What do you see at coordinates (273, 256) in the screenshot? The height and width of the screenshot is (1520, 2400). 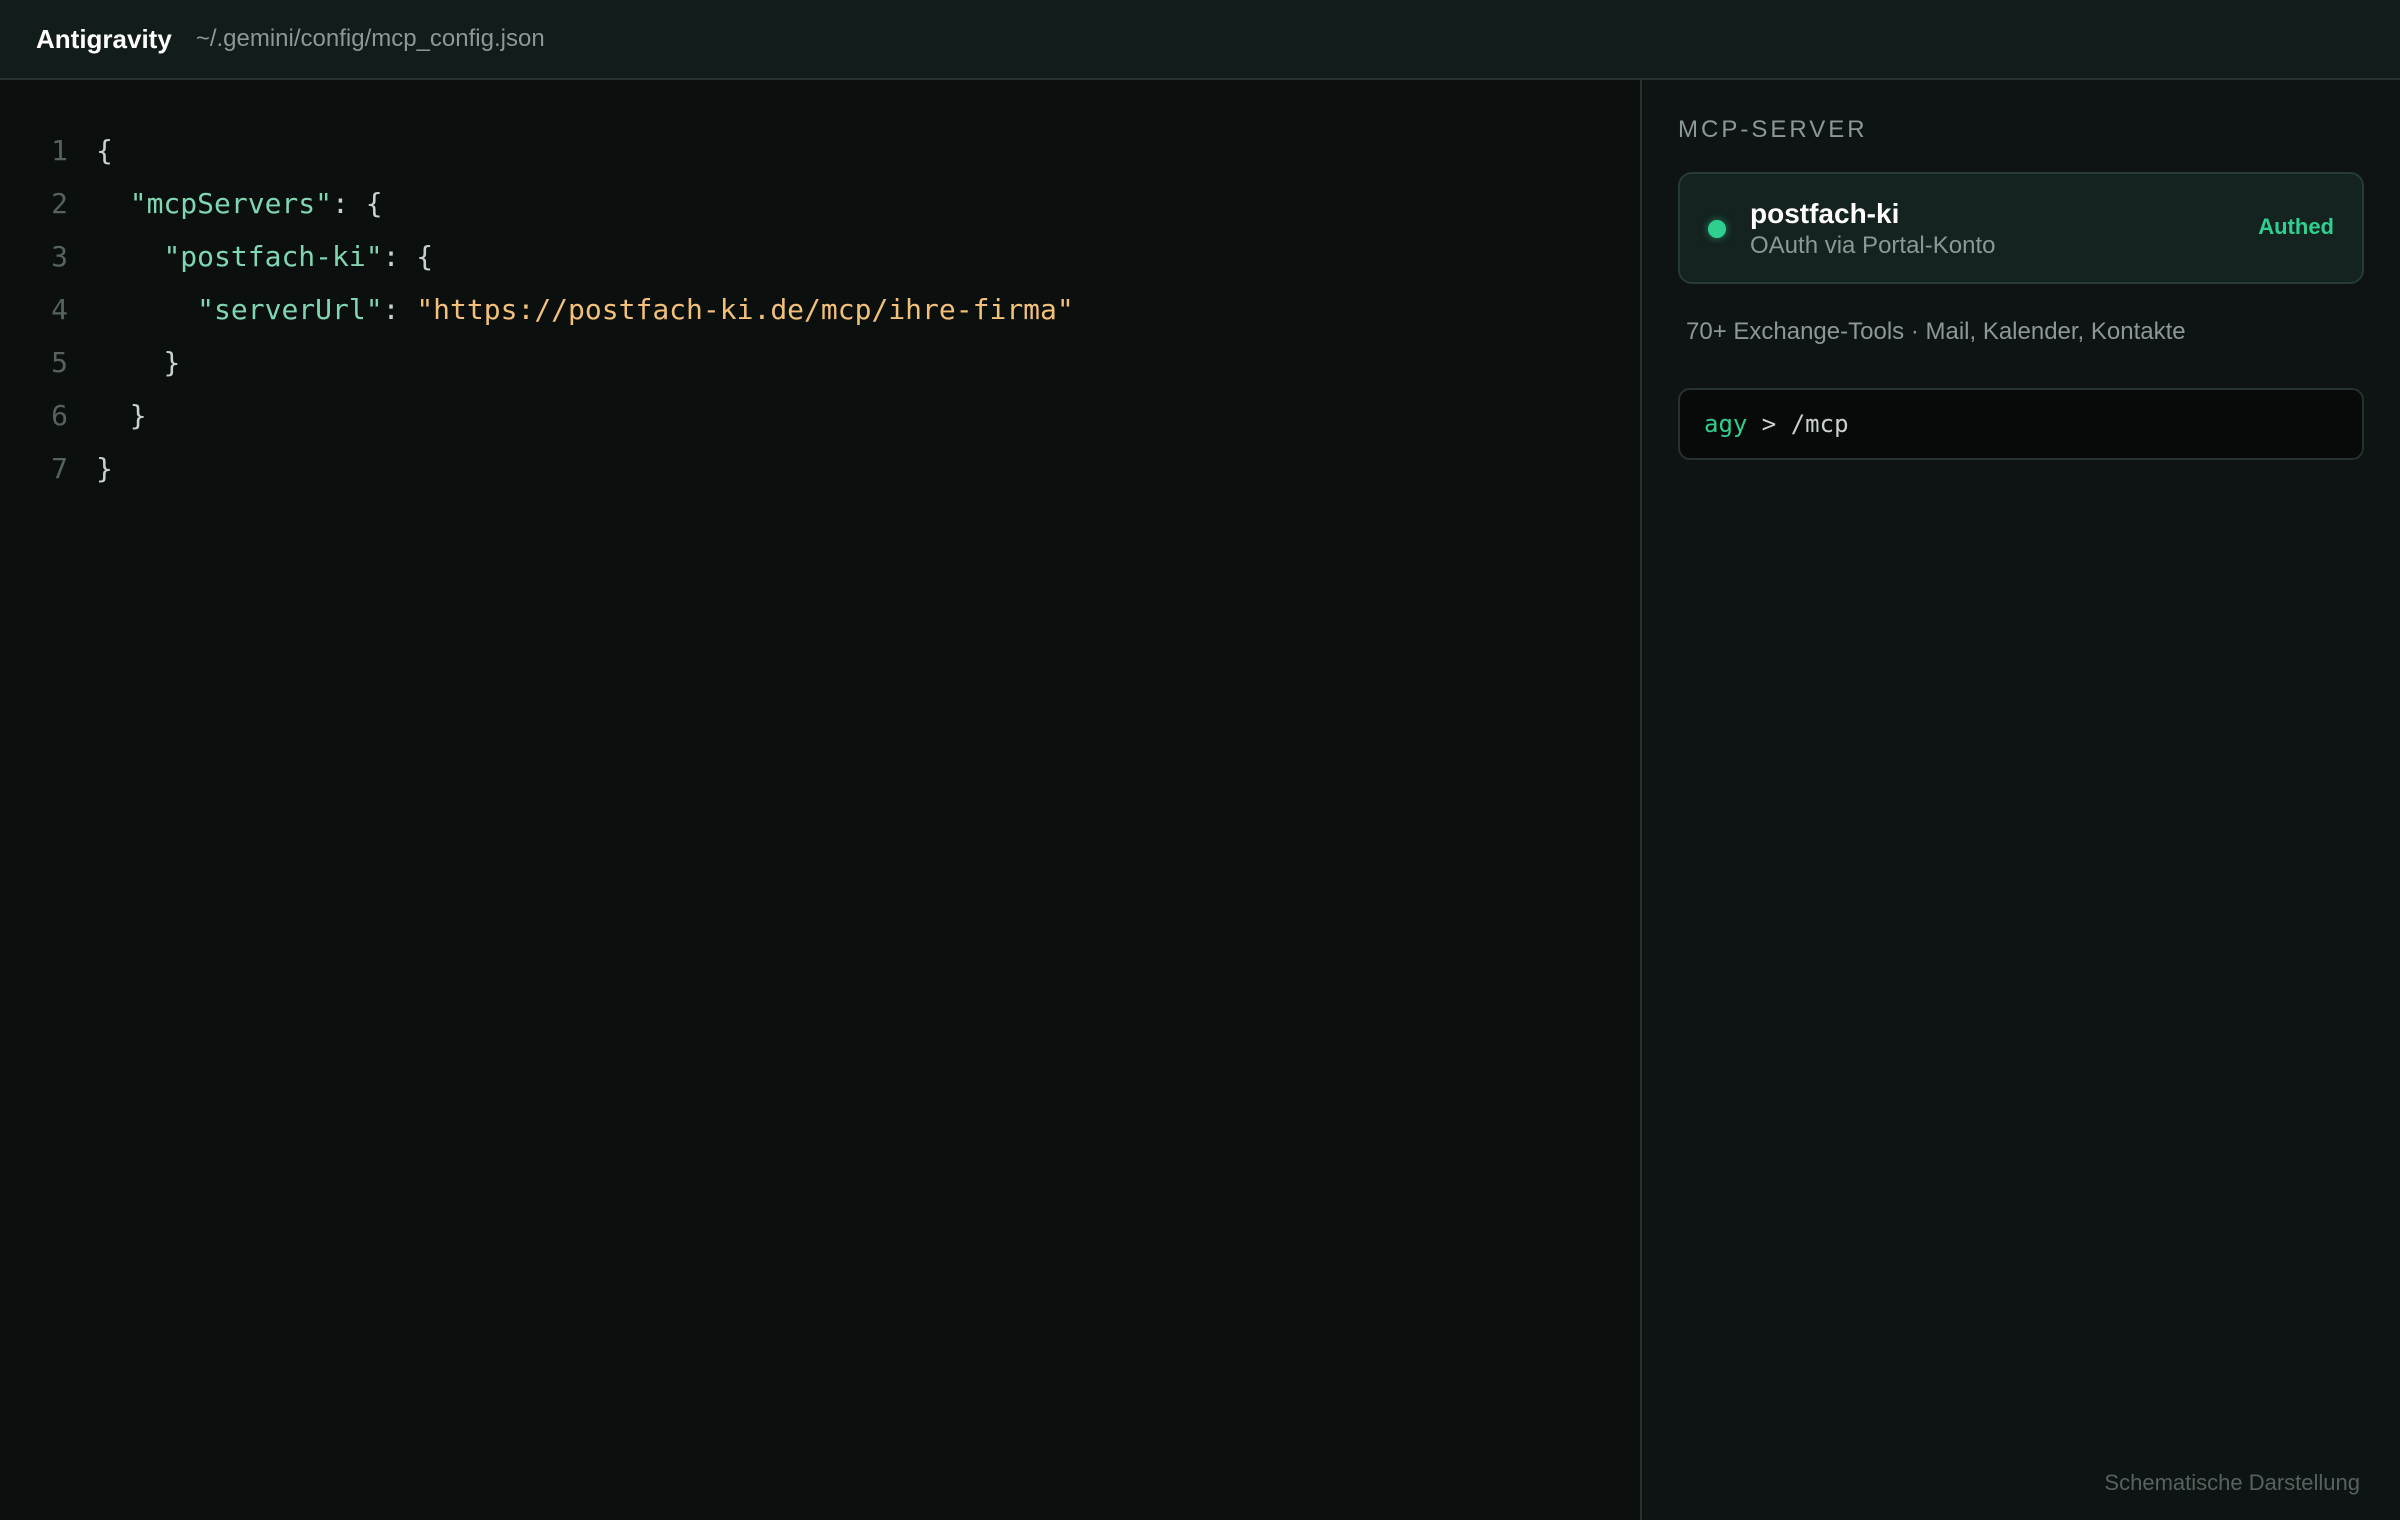 I see `json-key: "postfach-ki"` at bounding box center [273, 256].